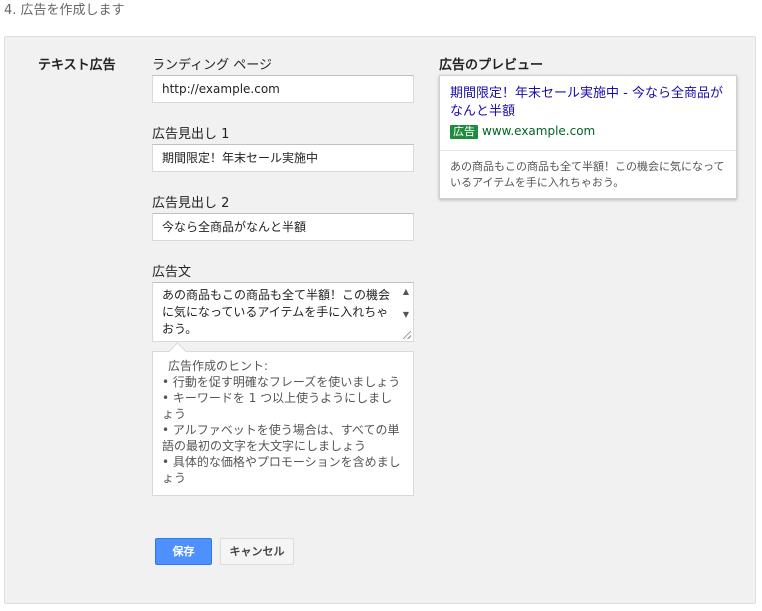  I want to click on headline1-input: 期間限定！年末セール実施中, so click(283, 158).